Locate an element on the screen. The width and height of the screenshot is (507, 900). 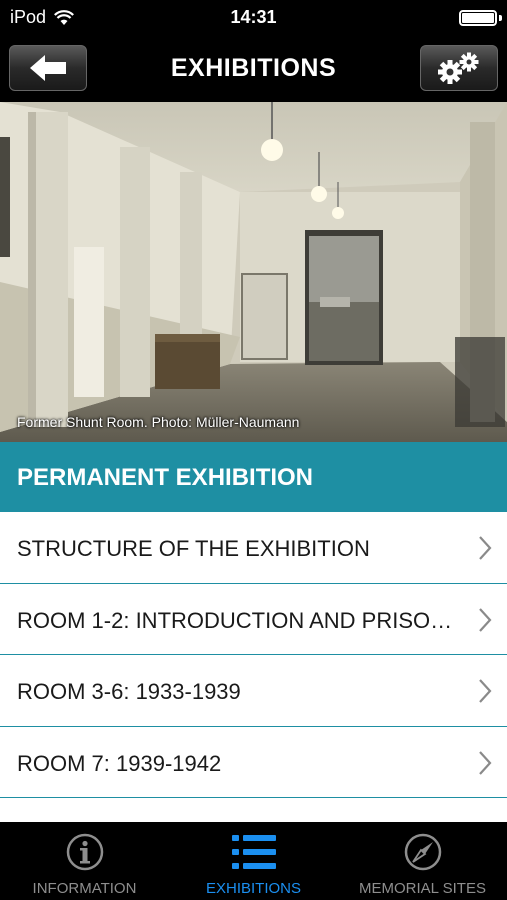
tab-label: INFORMATION is located at coordinates (84, 888).